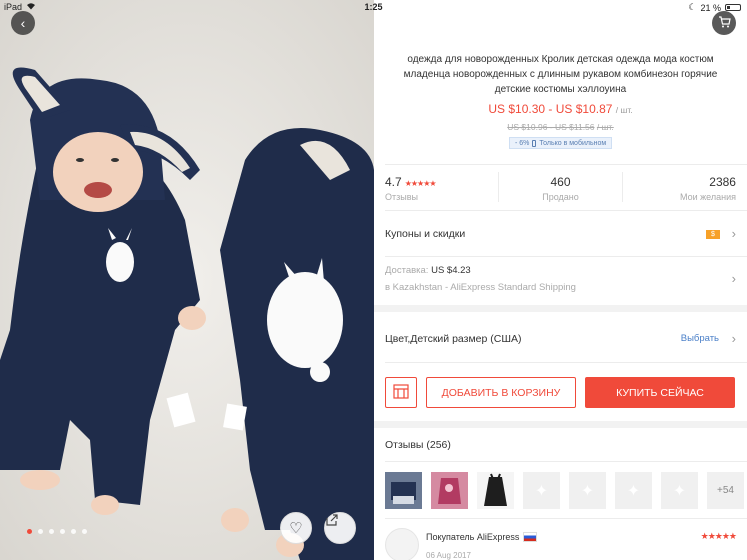 This screenshot has width=747, height=560. I want to click on more-photos-button: +54, so click(725, 490).